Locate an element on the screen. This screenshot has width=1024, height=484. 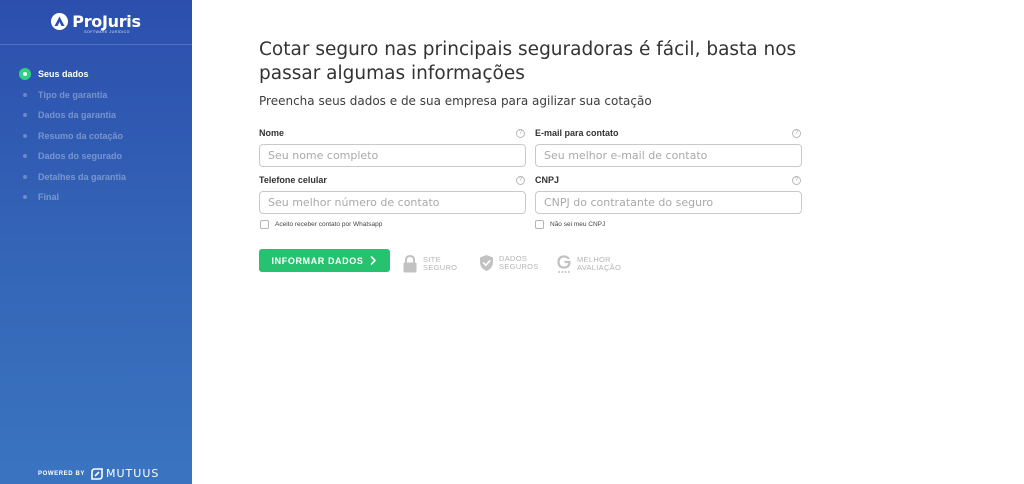
no-cnpj-checkbox-box is located at coordinates (539, 224).